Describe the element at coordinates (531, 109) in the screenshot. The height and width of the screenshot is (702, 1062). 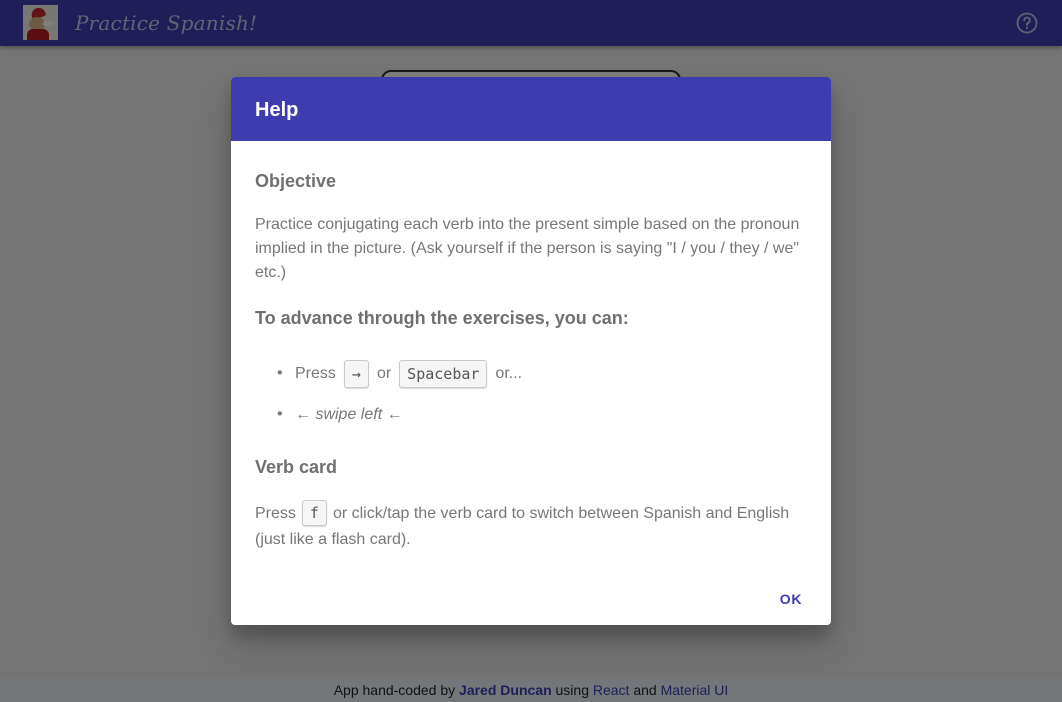
I see `dialog-title: Help` at that location.